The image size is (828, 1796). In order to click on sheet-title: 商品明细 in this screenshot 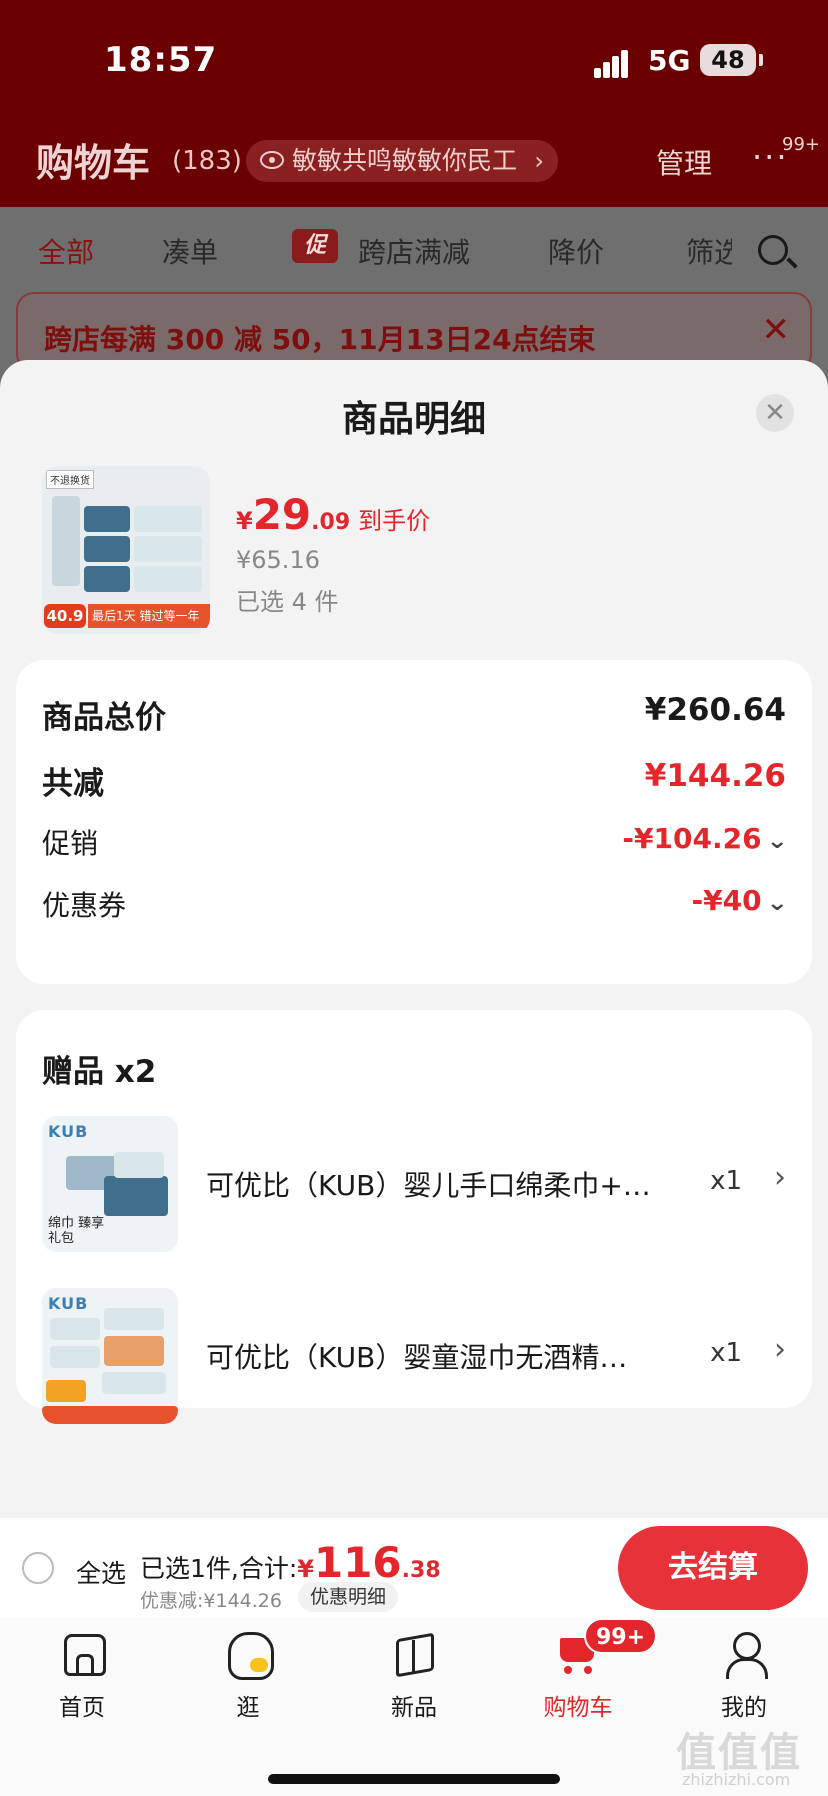, I will do `click(413, 419)`.